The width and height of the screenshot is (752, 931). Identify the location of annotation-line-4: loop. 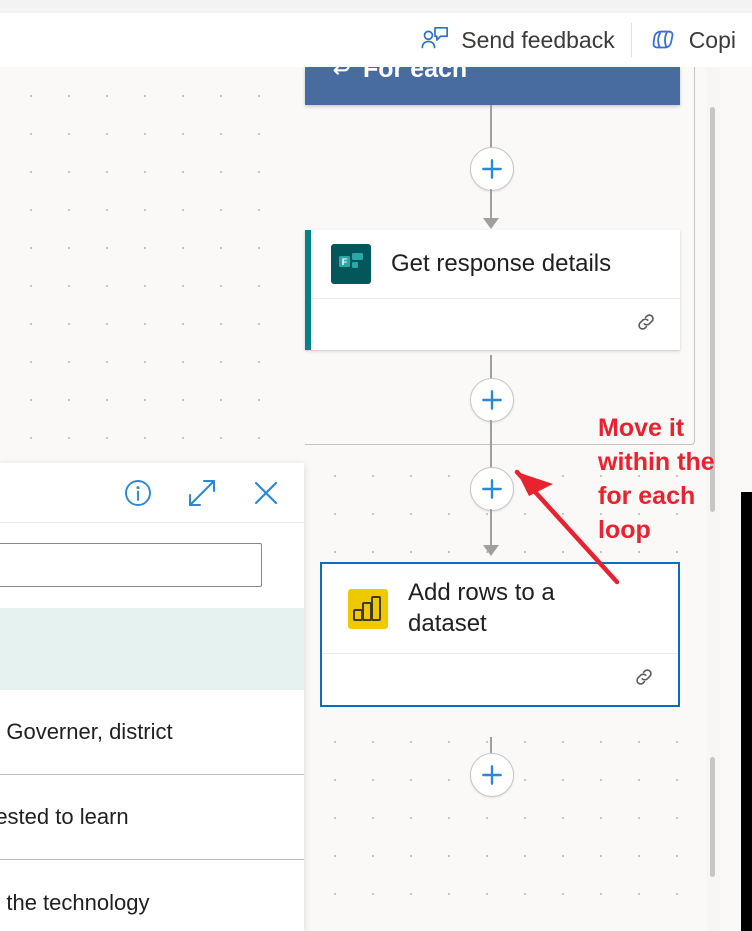
(624, 530).